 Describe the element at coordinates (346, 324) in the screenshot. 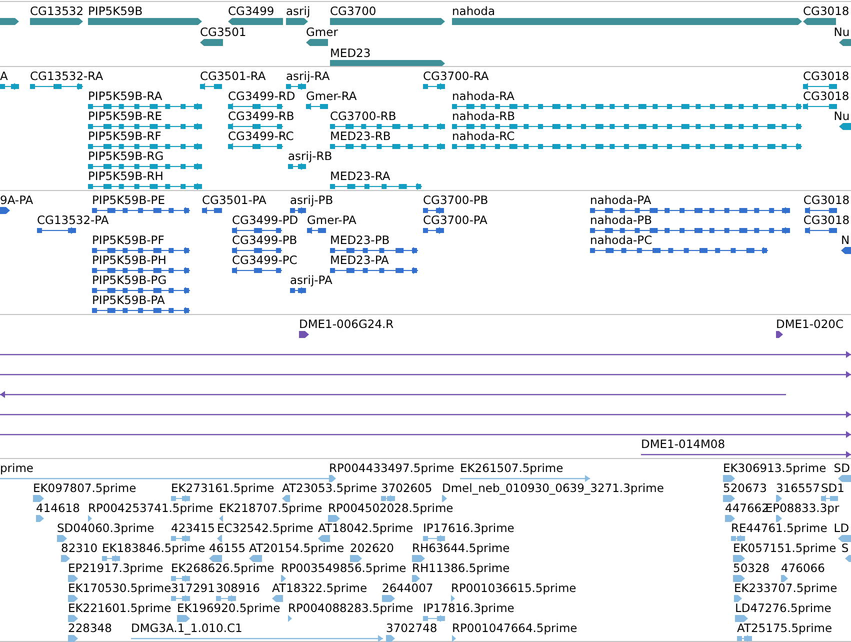

I see `feature-label: DME1-006G24.R` at that location.